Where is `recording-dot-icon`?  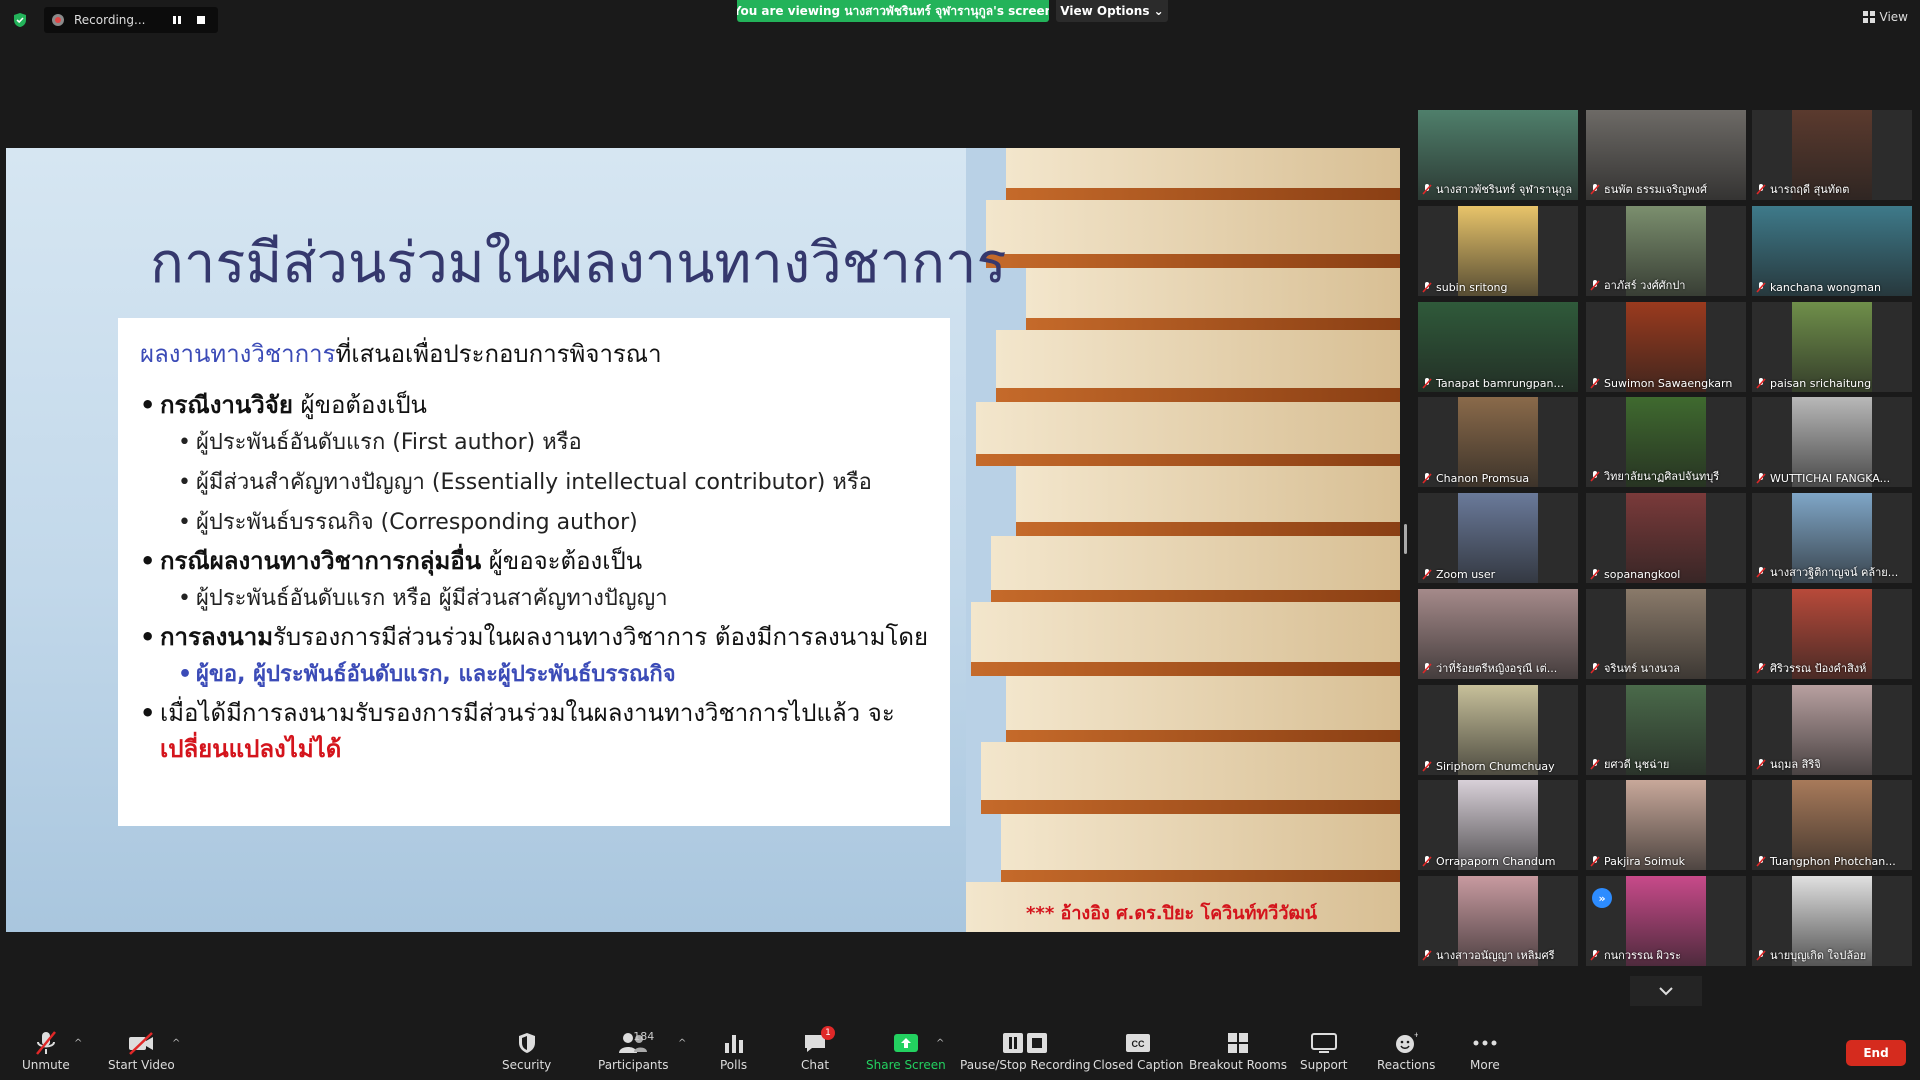
recording-dot-icon is located at coordinates (58, 20).